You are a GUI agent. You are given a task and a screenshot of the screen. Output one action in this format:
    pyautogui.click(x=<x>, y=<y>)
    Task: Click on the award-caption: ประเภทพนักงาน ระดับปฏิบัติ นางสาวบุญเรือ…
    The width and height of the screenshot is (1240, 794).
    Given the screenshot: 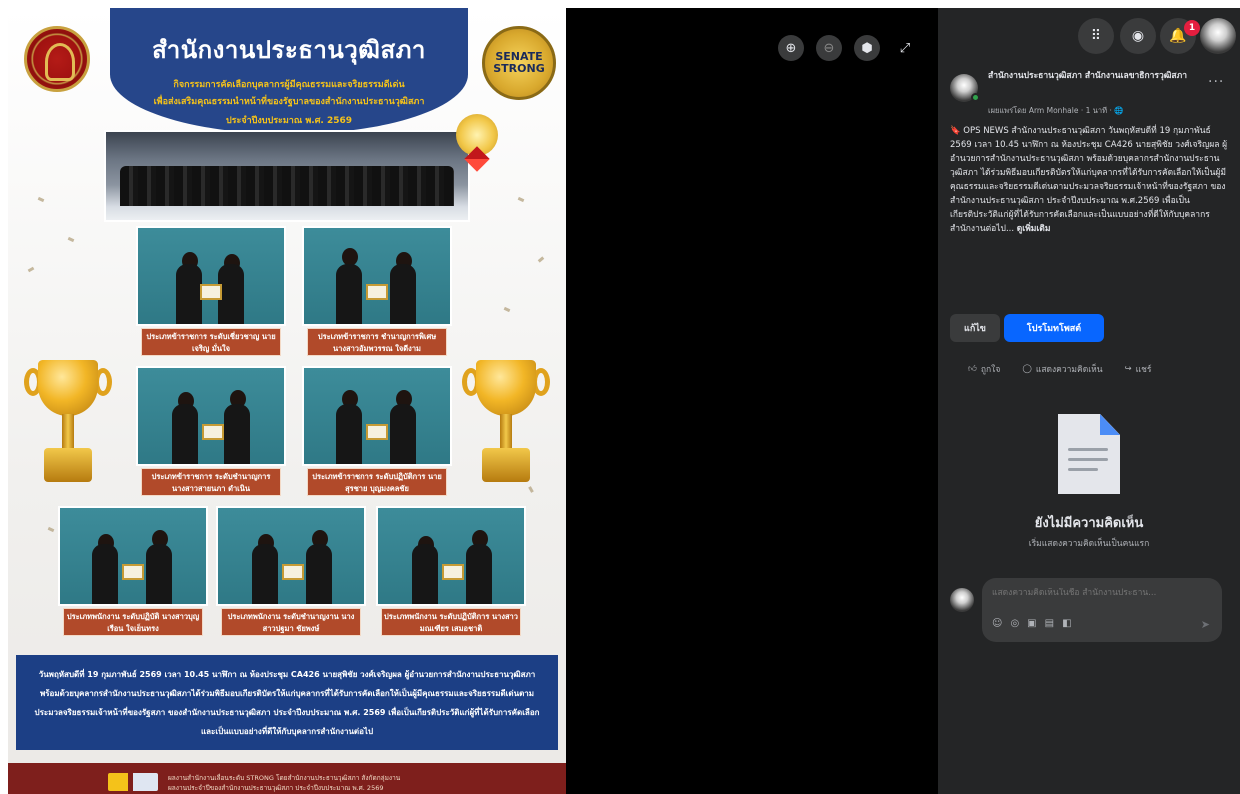 What is the action you would take?
    pyautogui.click(x=133, y=622)
    